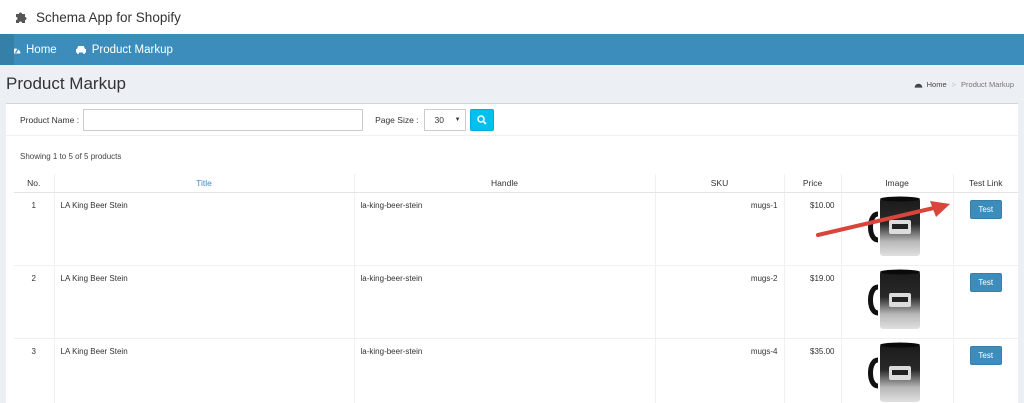 The height and width of the screenshot is (403, 1024). Describe the element at coordinates (7, 49) in the screenshot. I see `nav-edge` at that location.